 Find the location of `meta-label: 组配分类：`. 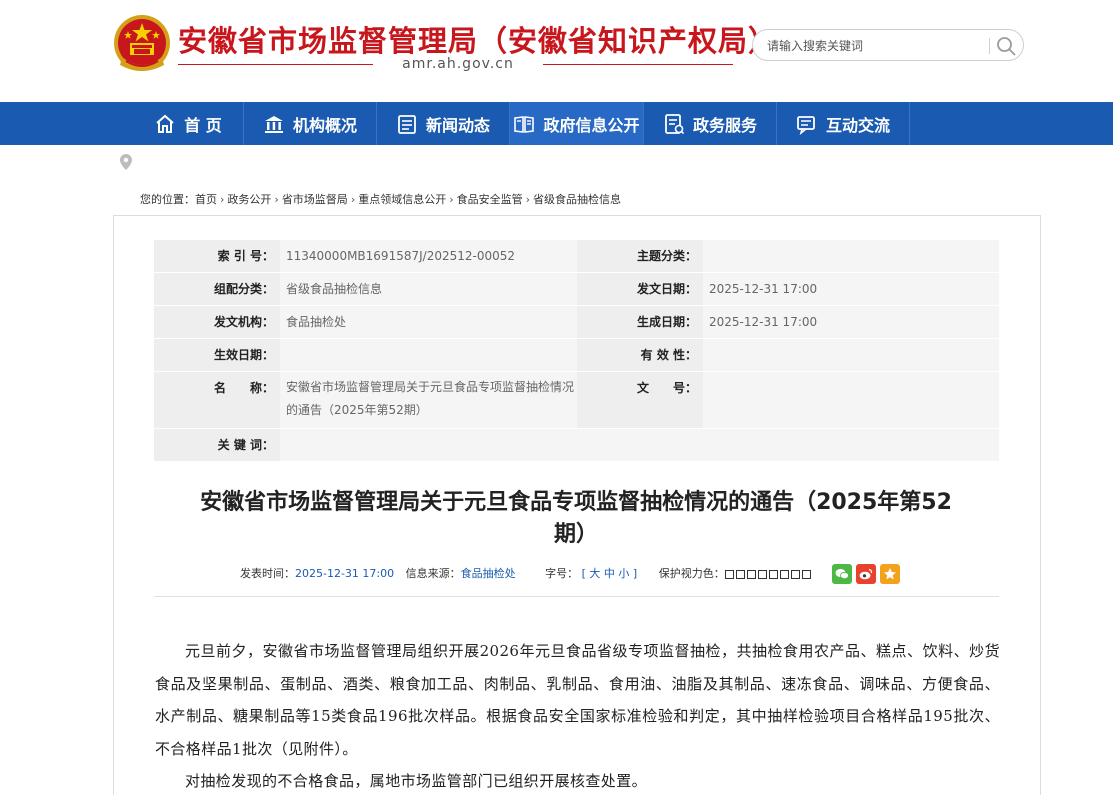

meta-label: 组配分类： is located at coordinates (217, 289).